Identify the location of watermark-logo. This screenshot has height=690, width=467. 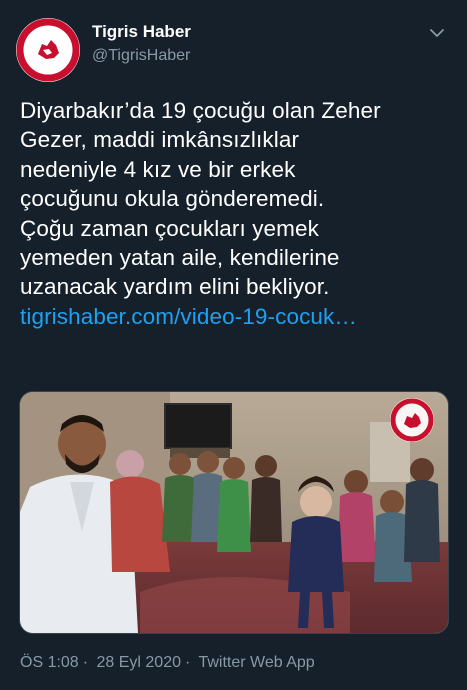
(412, 420).